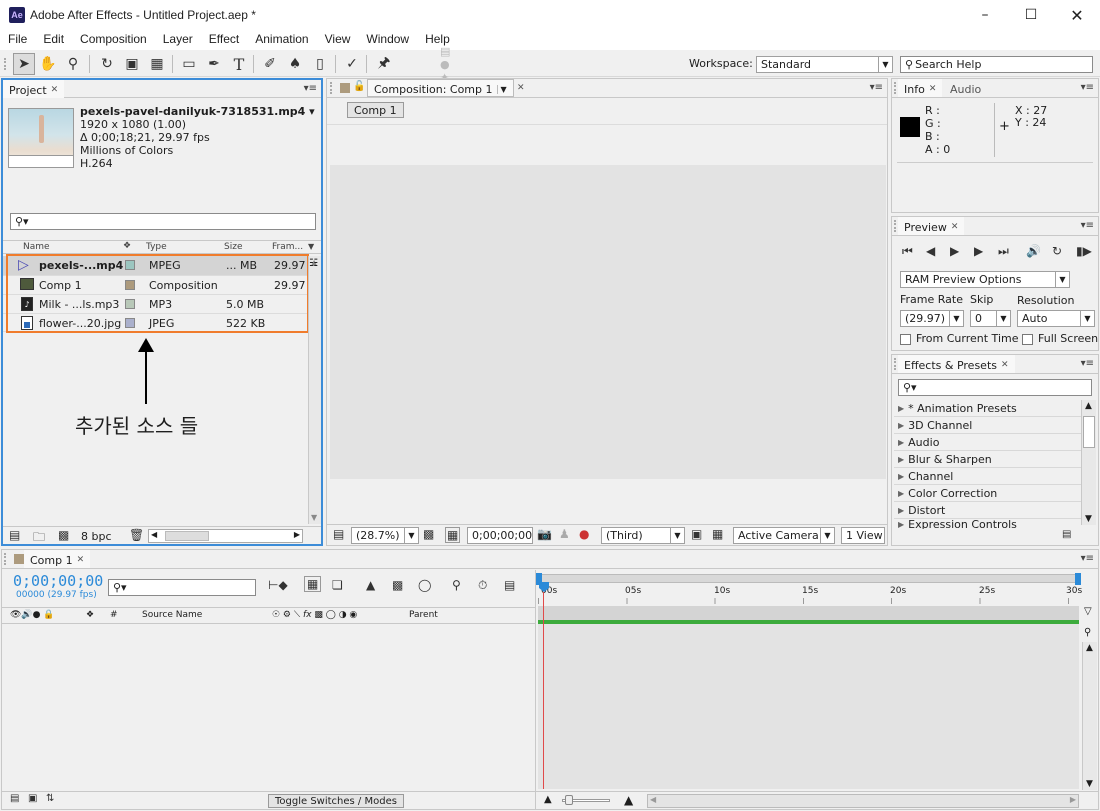 The width and height of the screenshot is (1100, 811). I want to click on effect-category: ▶ Color Correction, so click(987, 493).